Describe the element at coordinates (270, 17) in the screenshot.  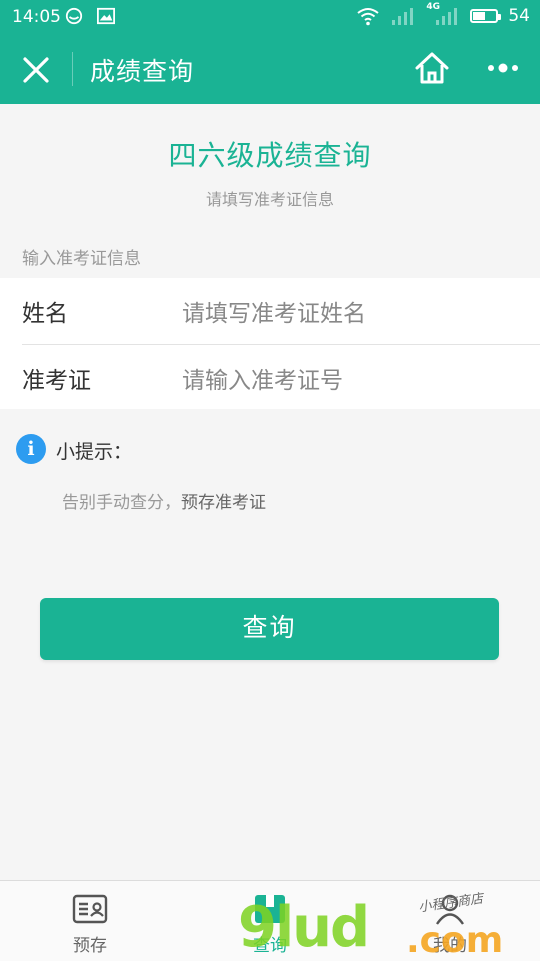
I see `status-bar: 14:05 4G 54` at that location.